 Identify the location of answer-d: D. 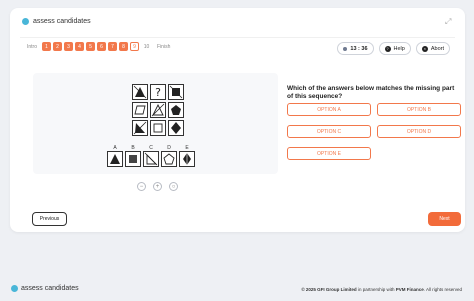
(169, 156).